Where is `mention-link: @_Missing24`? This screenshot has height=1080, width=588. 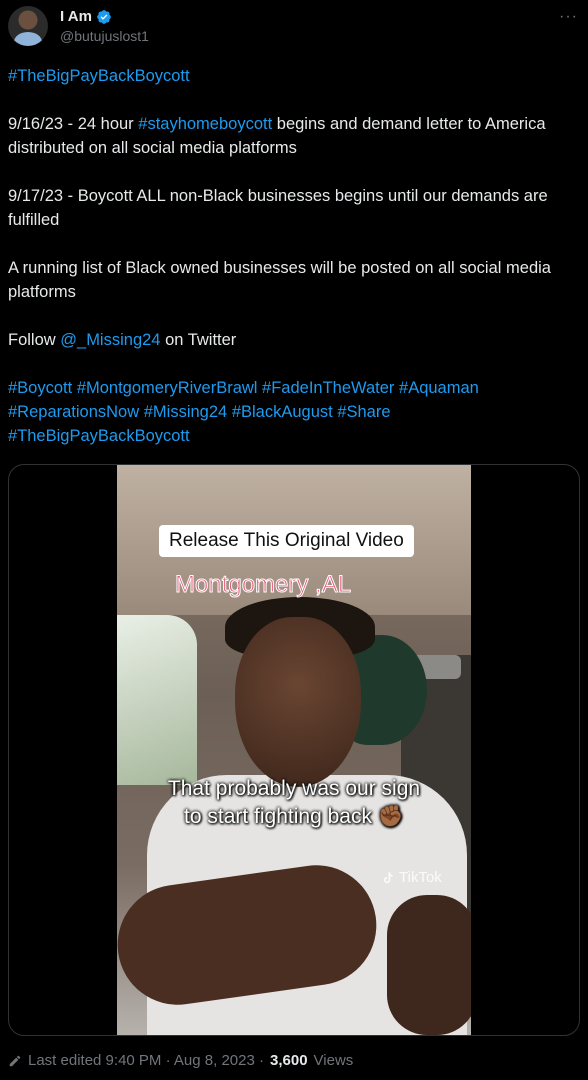 mention-link: @_Missing24 is located at coordinates (110, 340).